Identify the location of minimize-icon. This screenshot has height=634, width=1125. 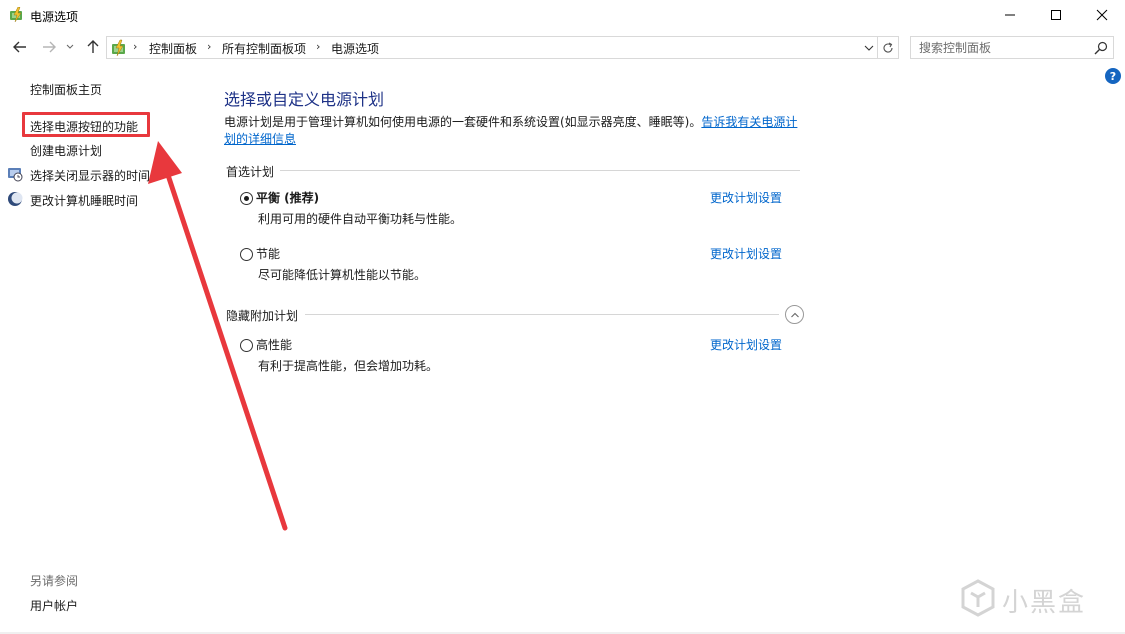
(1010, 15).